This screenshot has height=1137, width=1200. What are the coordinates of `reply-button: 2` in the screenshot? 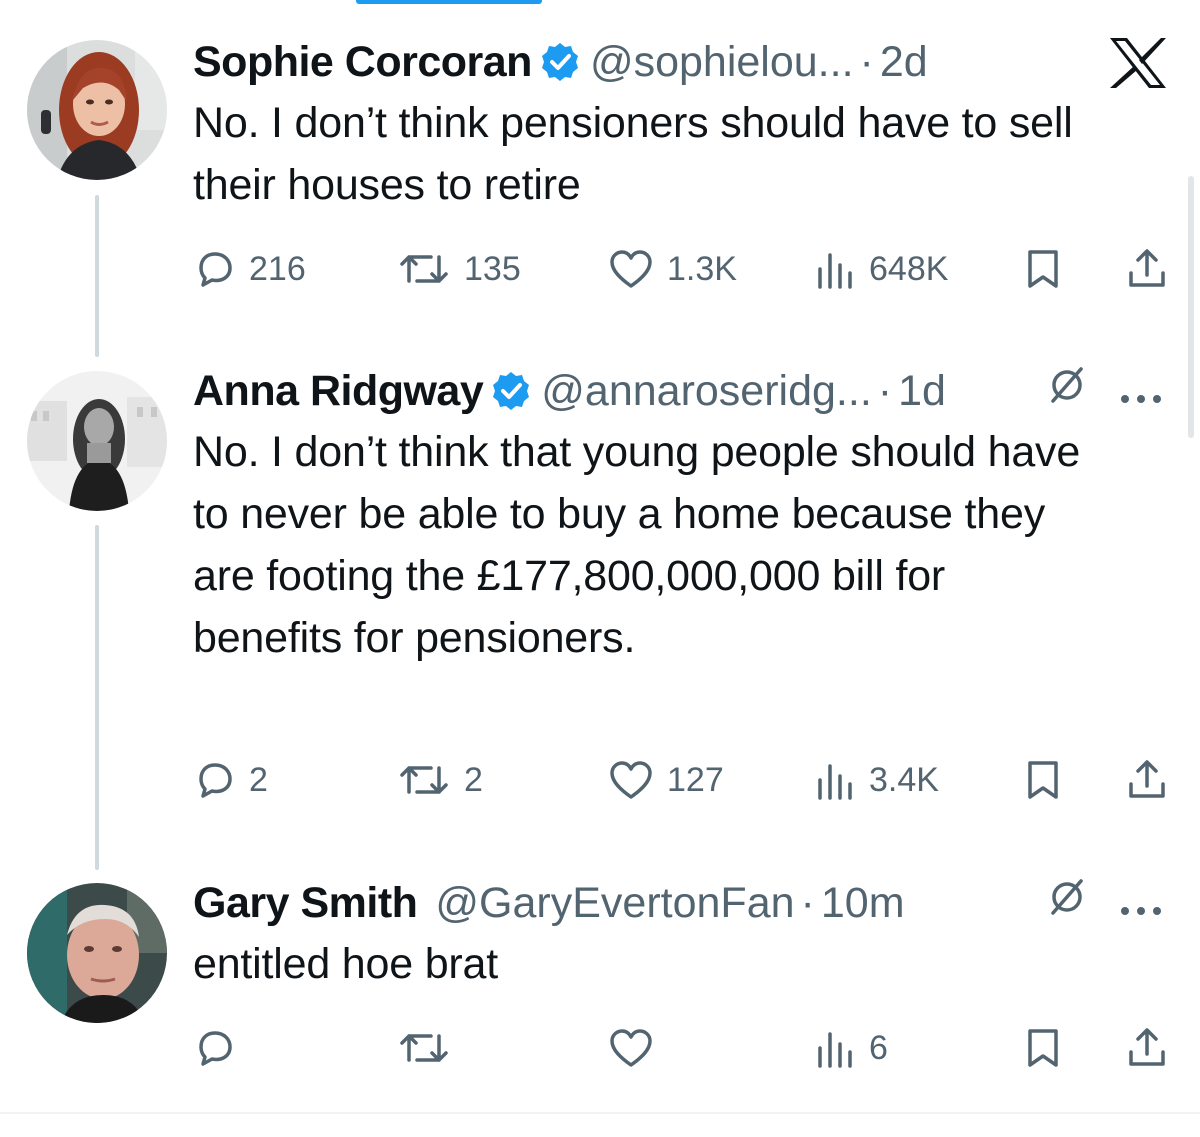 It's located at (230, 780).